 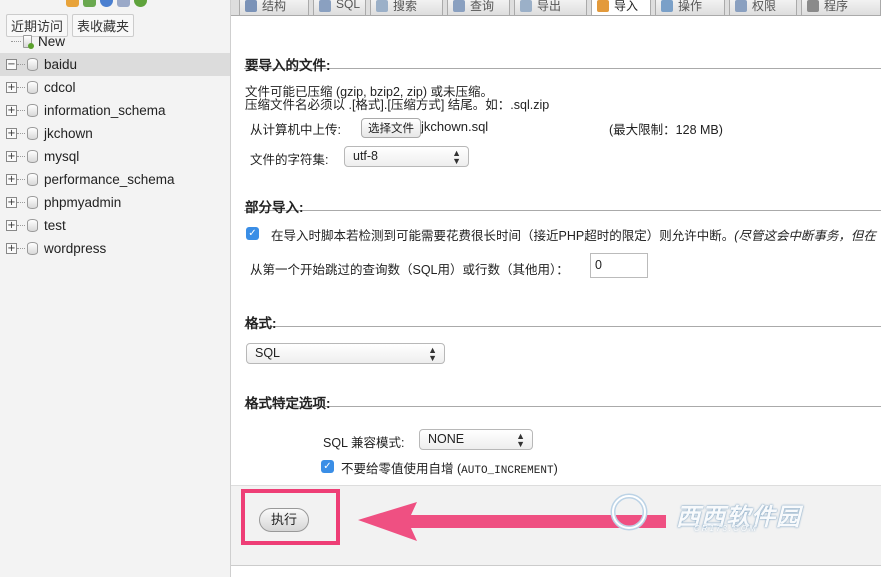 I want to click on tree-item-information-schema: + information_schema, so click(x=115, y=110).